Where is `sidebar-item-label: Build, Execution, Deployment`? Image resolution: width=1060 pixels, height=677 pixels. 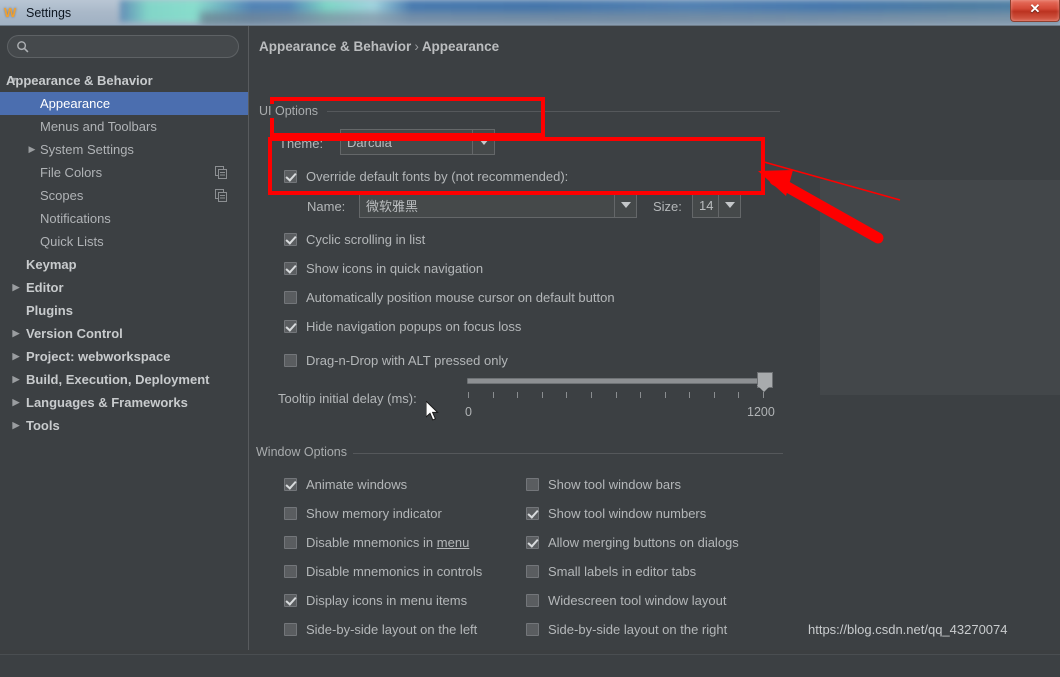
sidebar-item-label: Build, Execution, Deployment is located at coordinates (118, 379).